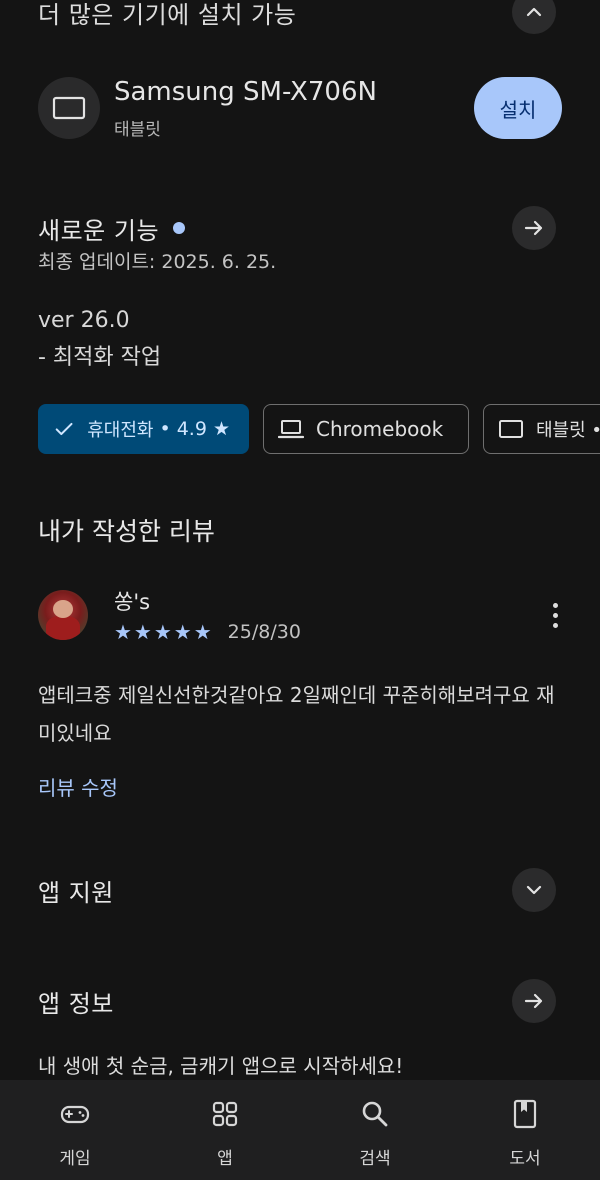 This screenshot has width=600, height=1180. I want to click on collapse-button, so click(534, 17).